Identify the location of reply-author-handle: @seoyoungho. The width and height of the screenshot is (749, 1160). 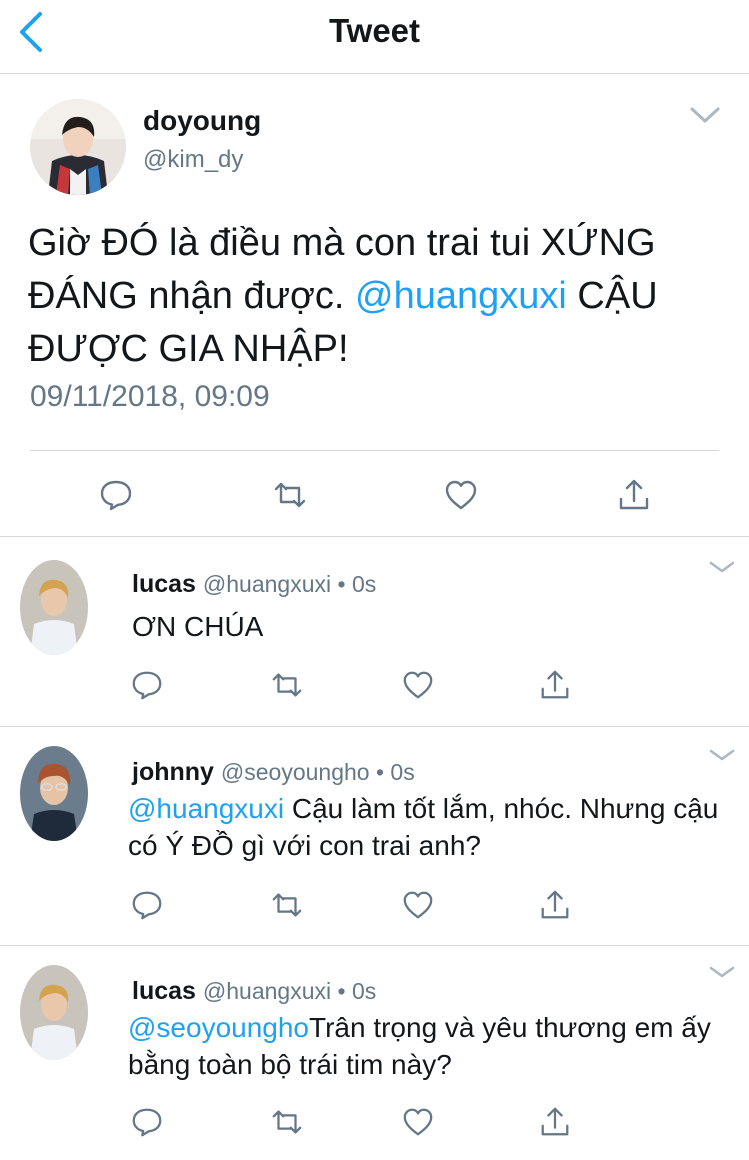
(295, 772).